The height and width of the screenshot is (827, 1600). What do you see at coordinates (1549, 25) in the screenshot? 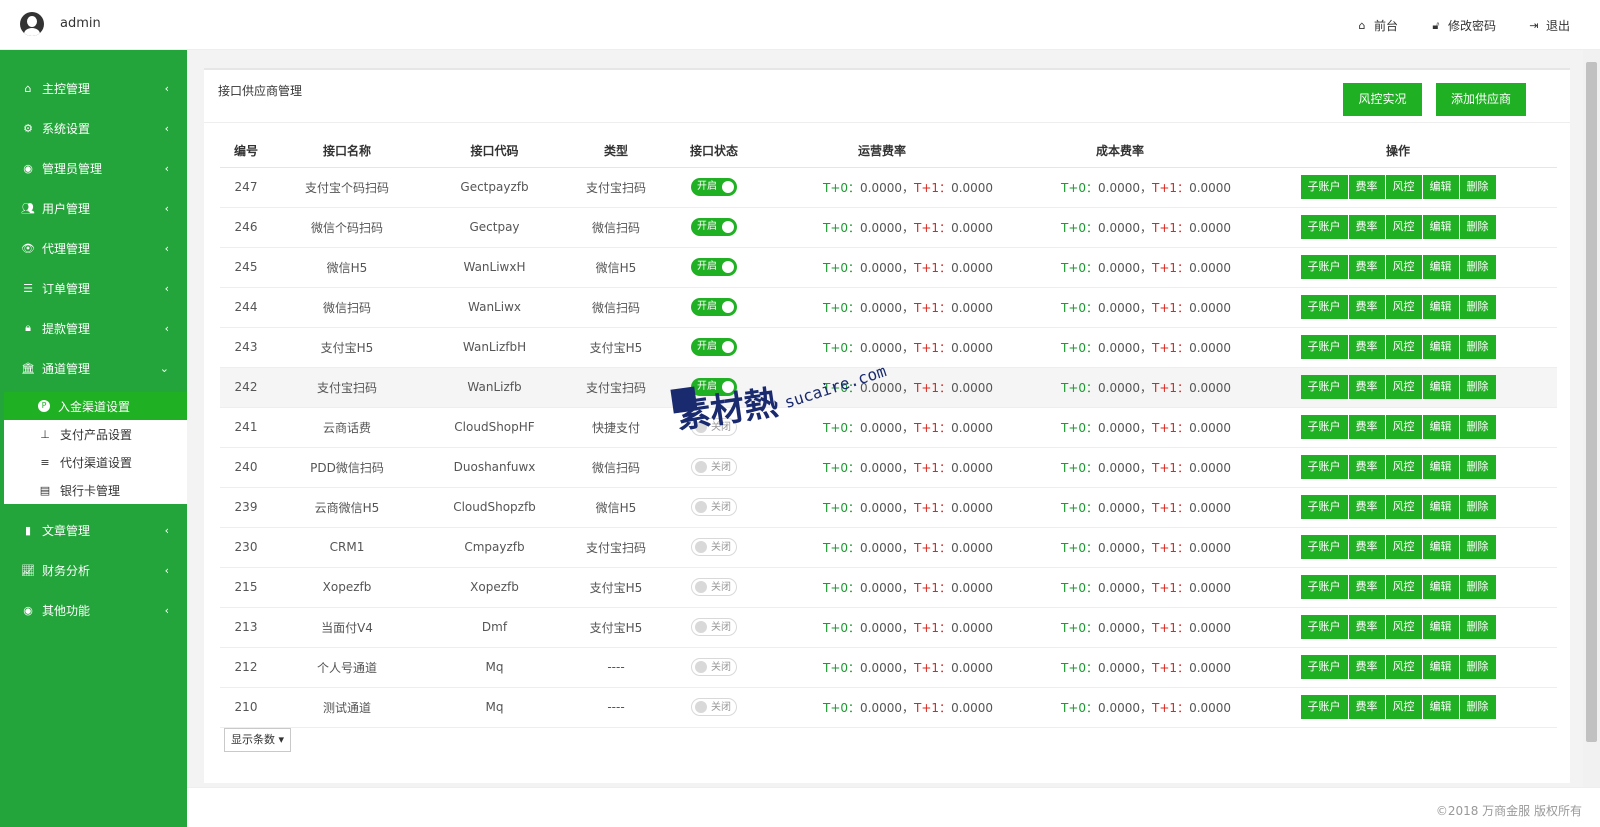
I see `logout-link: ⇥ 退出` at bounding box center [1549, 25].